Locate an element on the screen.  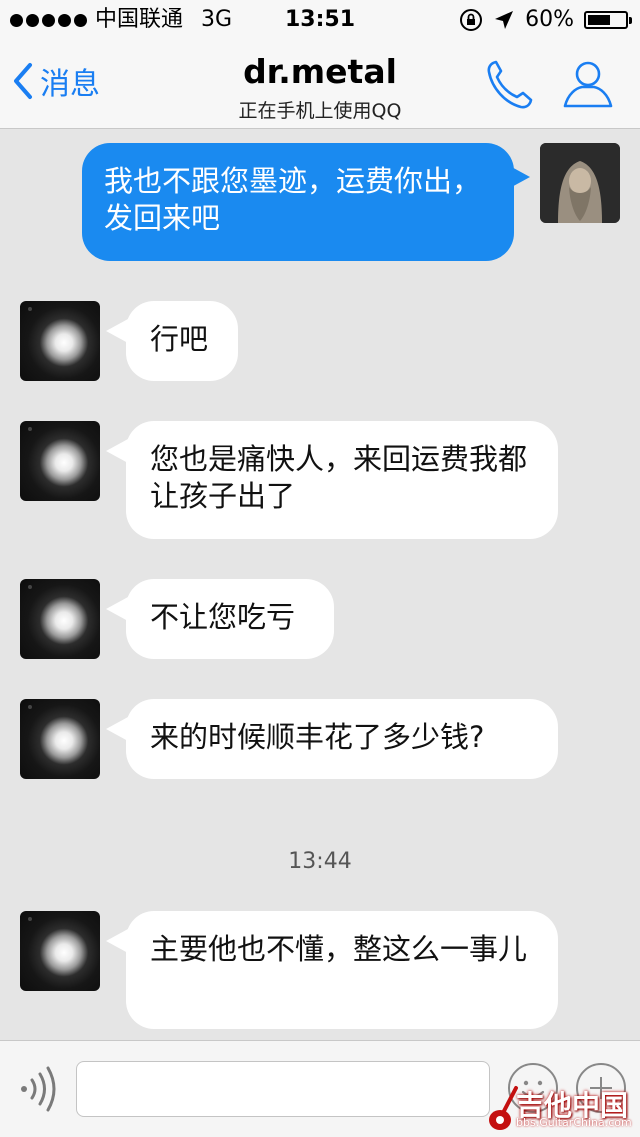
status-bar: 中国联通 3G 13:51 60% is located at coordinates (320, 20).